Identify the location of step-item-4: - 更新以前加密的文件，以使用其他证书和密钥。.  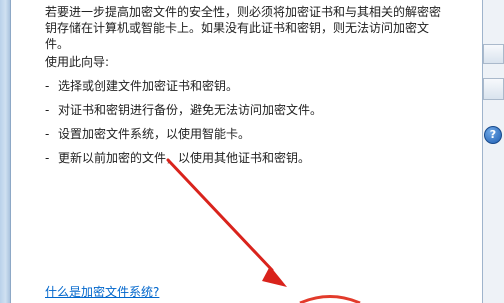
(177, 158).